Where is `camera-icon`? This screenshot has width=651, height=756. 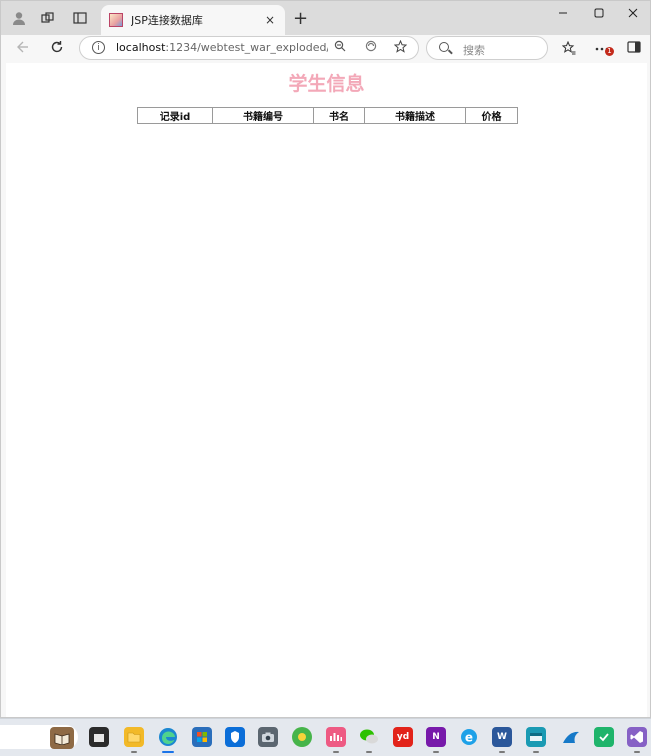
camera-icon is located at coordinates (268, 737).